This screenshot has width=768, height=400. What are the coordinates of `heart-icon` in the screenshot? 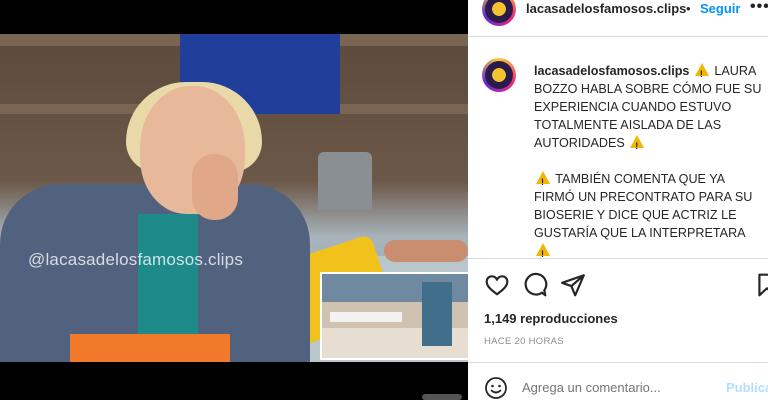 It's located at (497, 285).